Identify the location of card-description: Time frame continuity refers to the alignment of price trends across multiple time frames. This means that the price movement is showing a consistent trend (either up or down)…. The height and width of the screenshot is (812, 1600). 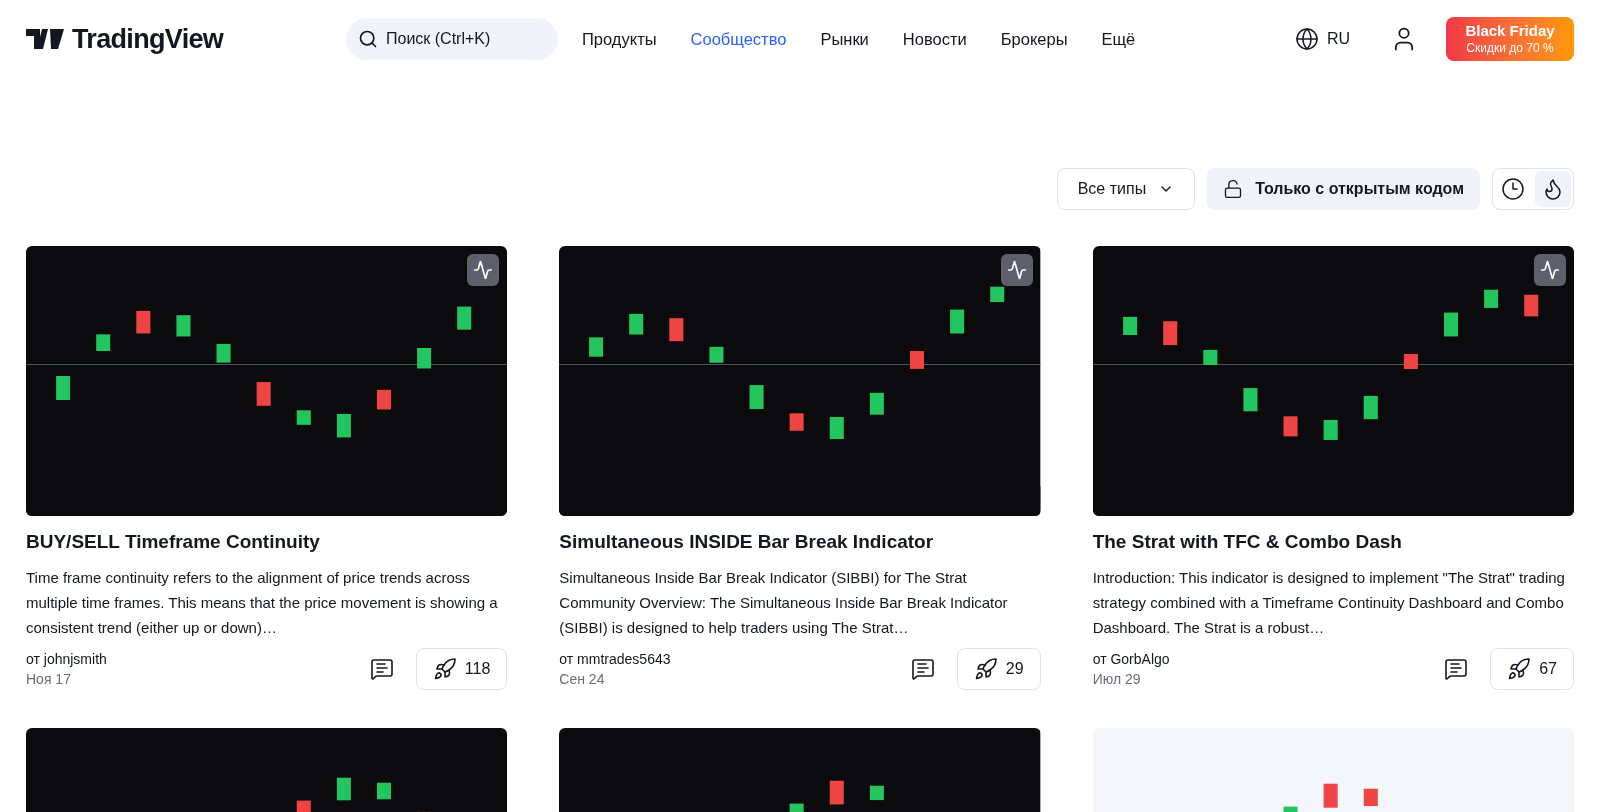
(262, 602).